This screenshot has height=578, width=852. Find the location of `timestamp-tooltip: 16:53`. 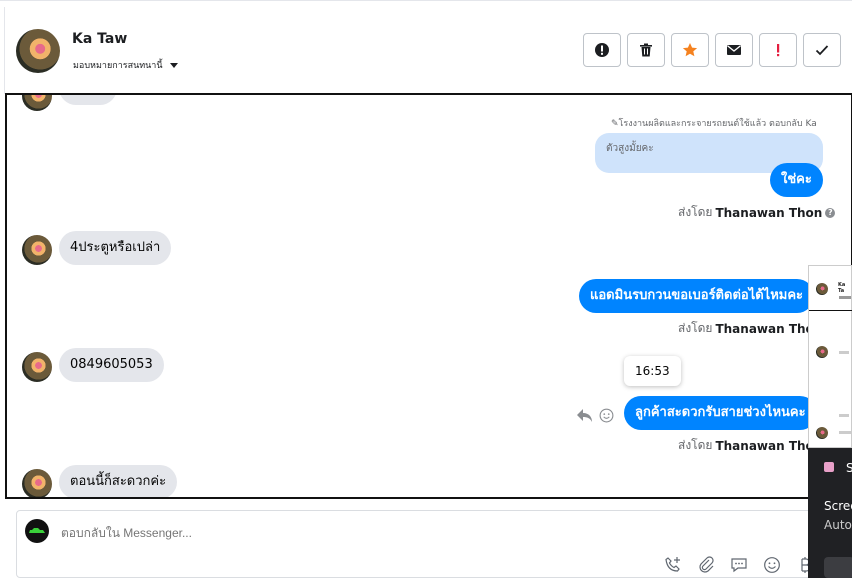

timestamp-tooltip: 16:53 is located at coordinates (652, 371).